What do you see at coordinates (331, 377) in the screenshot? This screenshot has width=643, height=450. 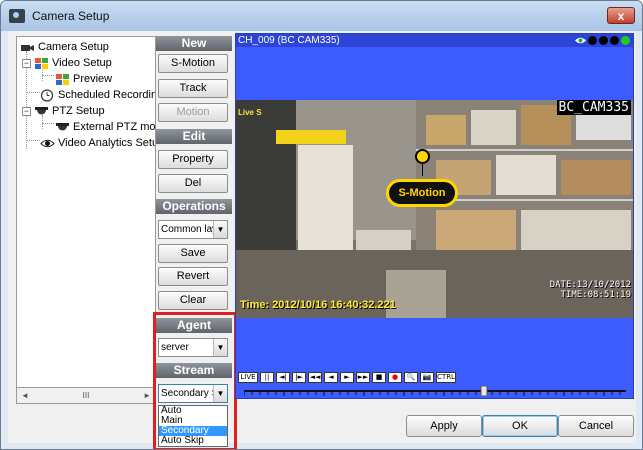 I see `rewind-icon: ◄` at bounding box center [331, 377].